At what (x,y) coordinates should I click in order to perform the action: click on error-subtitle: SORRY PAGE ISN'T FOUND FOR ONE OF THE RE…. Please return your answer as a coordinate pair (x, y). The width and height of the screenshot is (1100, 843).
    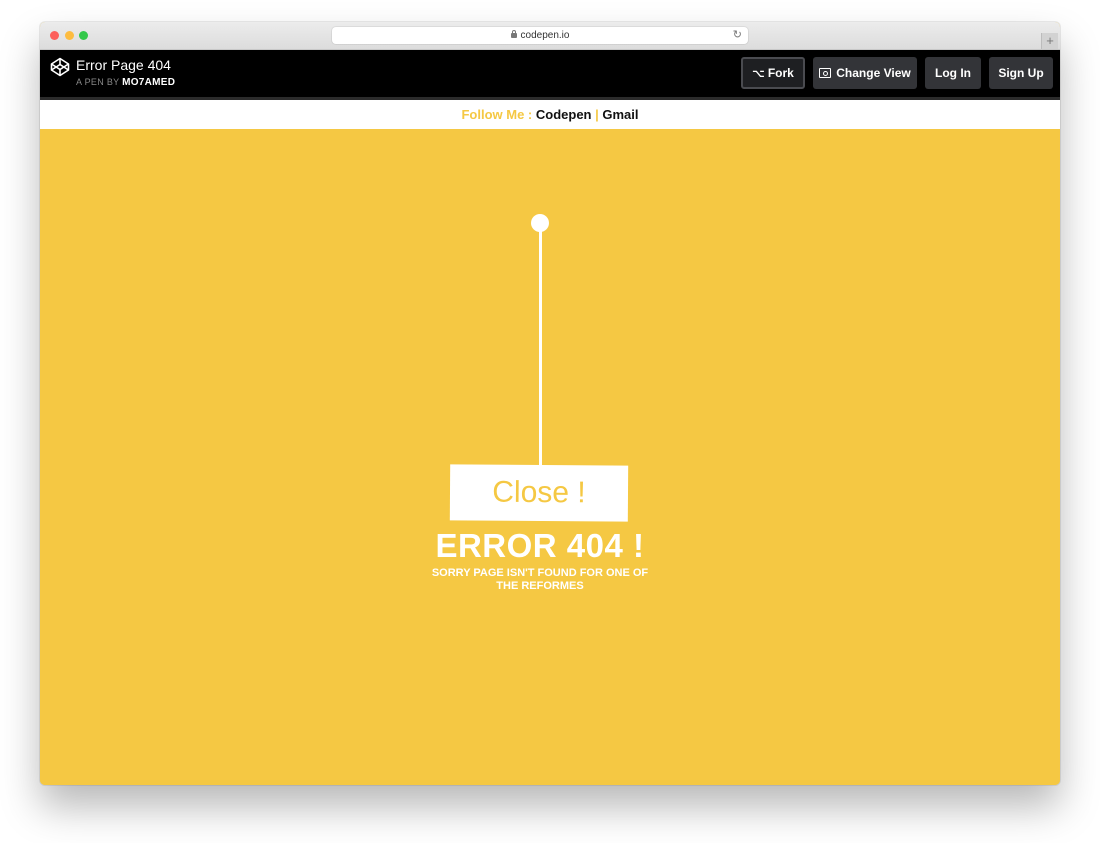
    Looking at the image, I should click on (540, 579).